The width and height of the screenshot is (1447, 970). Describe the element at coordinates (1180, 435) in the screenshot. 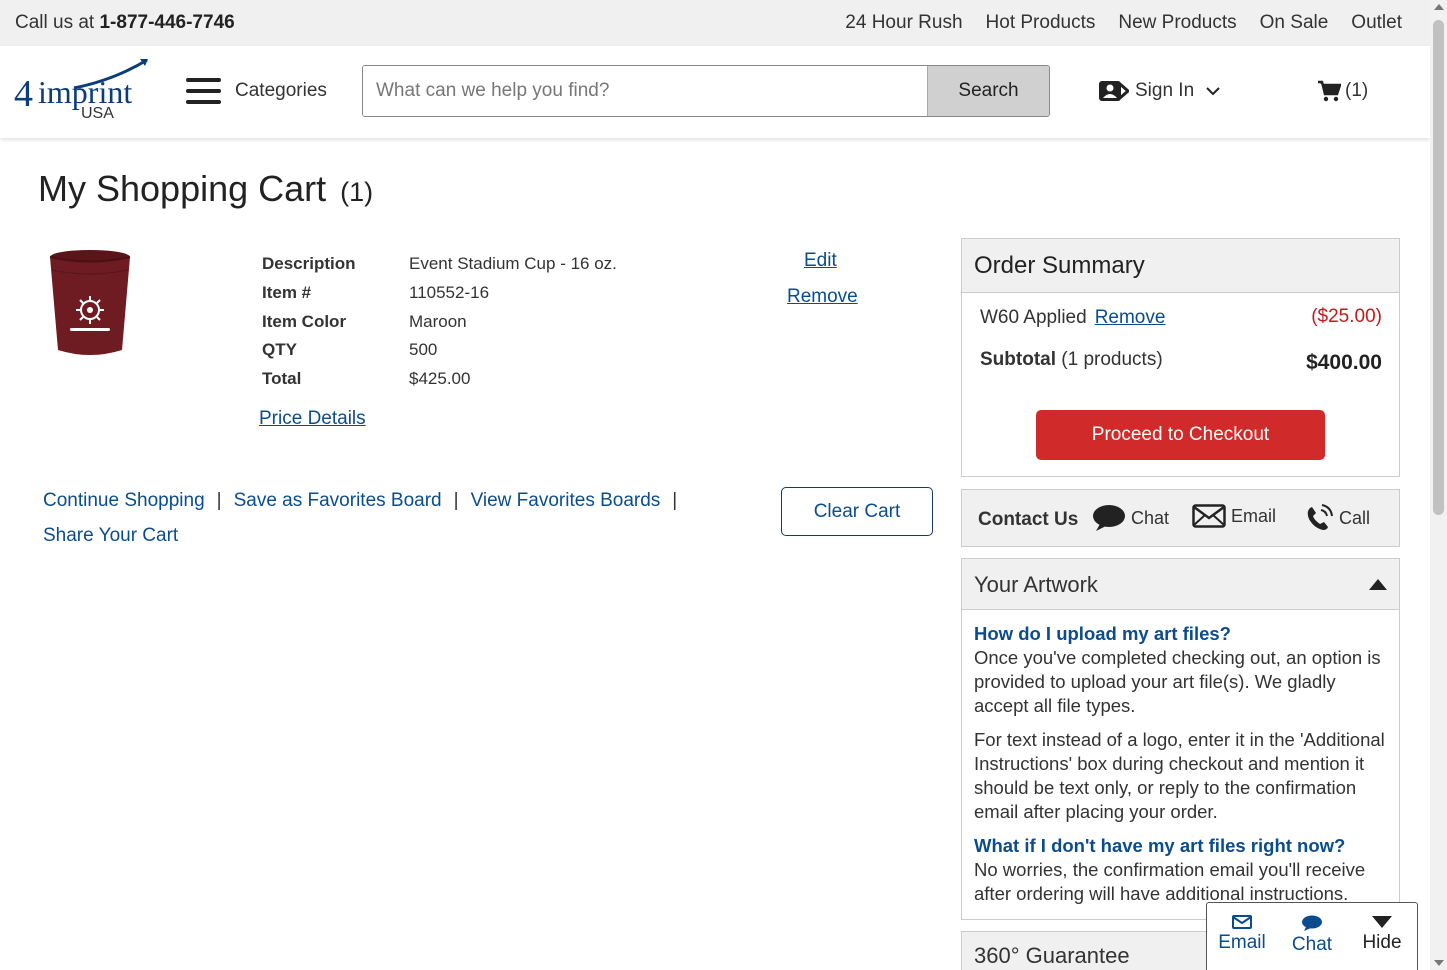

I see `proceed-to-checkout-button: Proceed to Checkout` at that location.